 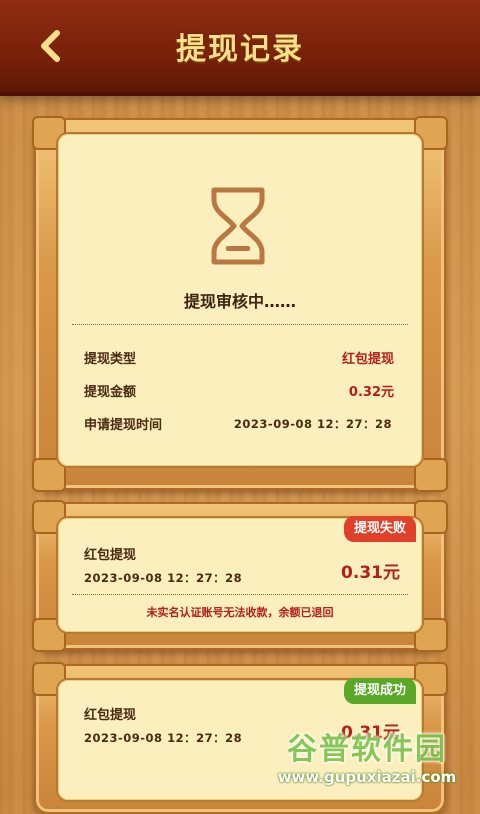 I want to click on withdraw-type-label: 提现类型, so click(x=110, y=359).